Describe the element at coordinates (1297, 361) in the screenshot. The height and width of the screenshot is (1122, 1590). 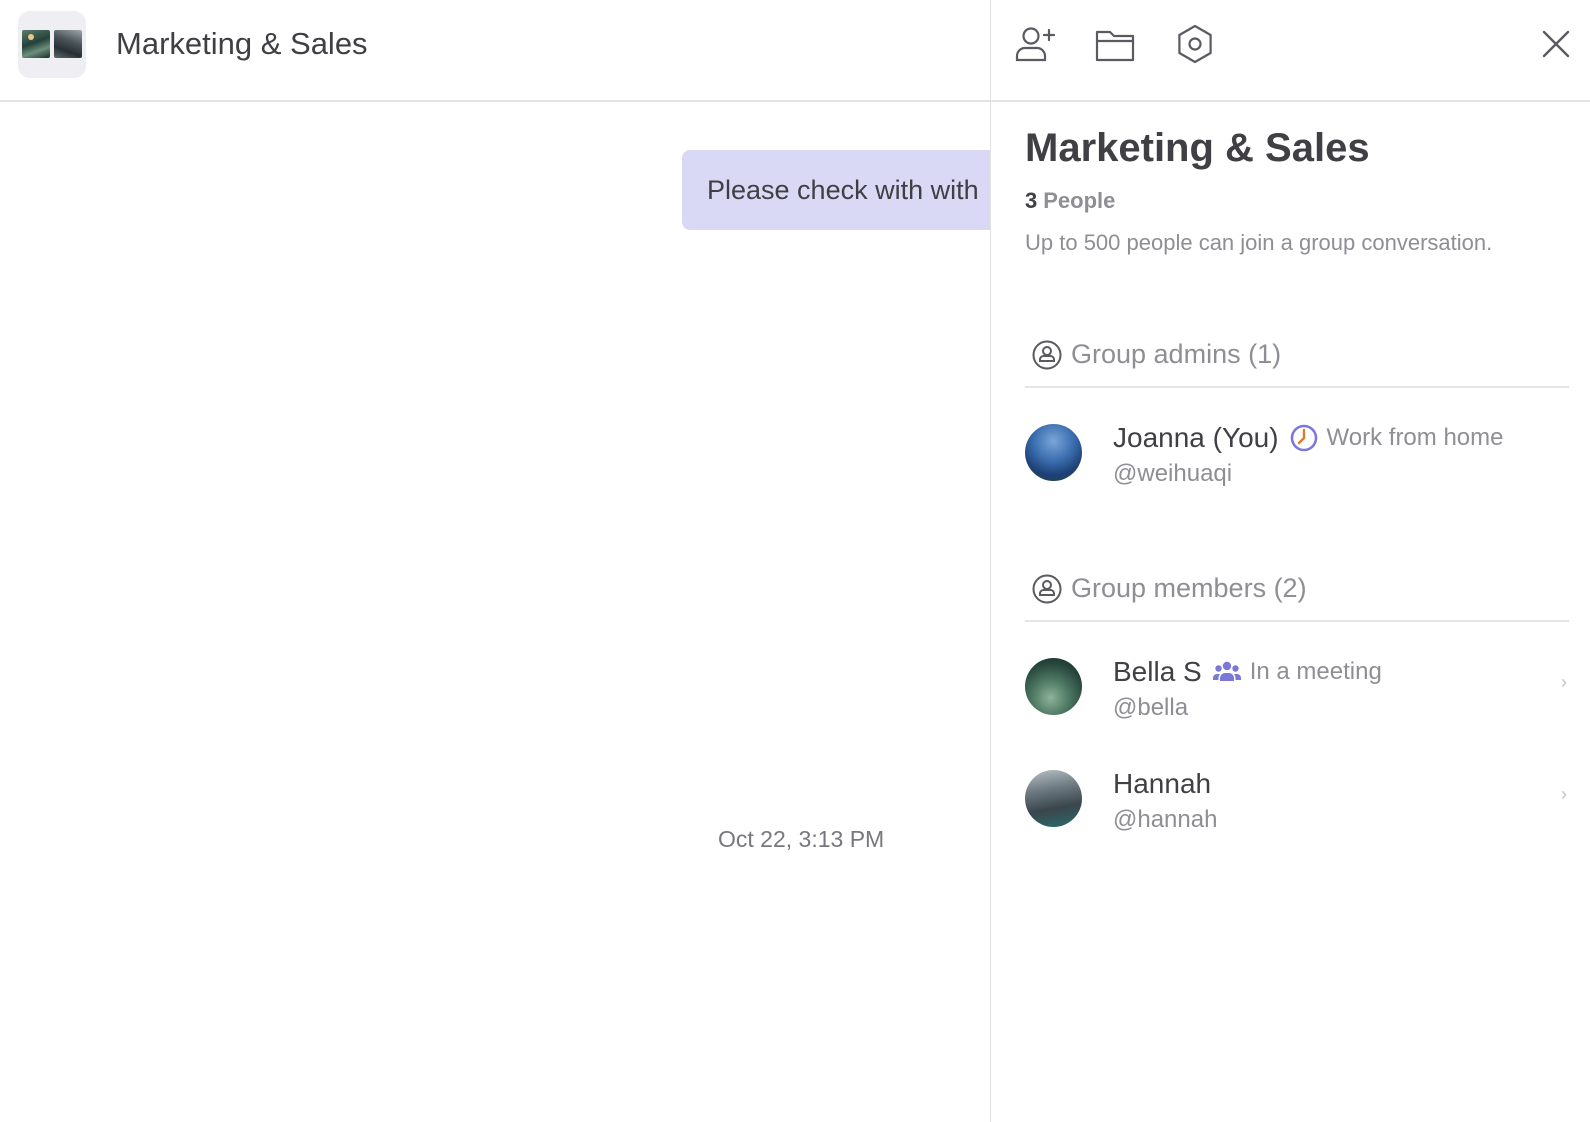
I see `section-group-admins: Group admins (1)` at that location.